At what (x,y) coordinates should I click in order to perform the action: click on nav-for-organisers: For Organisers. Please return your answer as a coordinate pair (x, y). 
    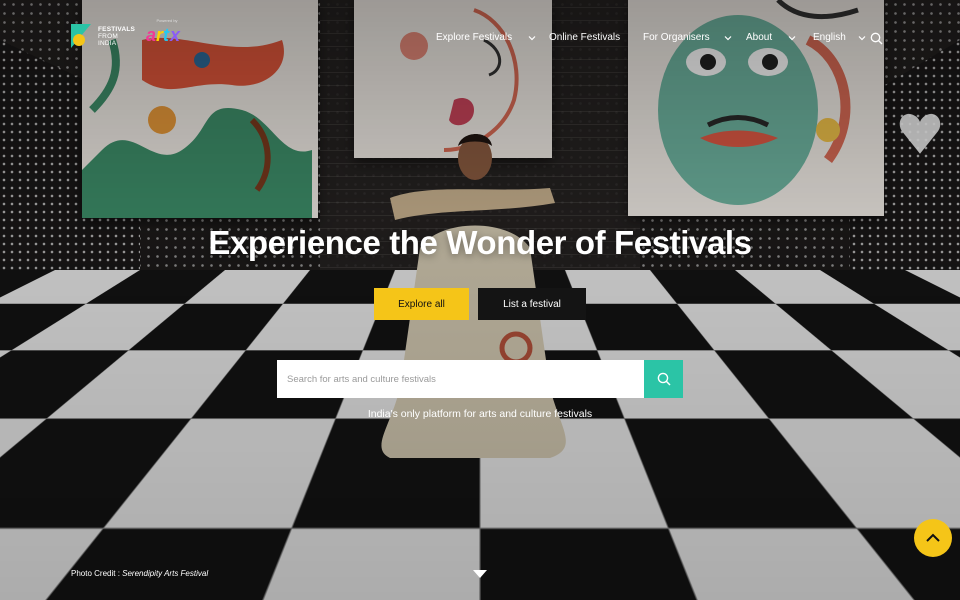
    Looking at the image, I should click on (687, 37).